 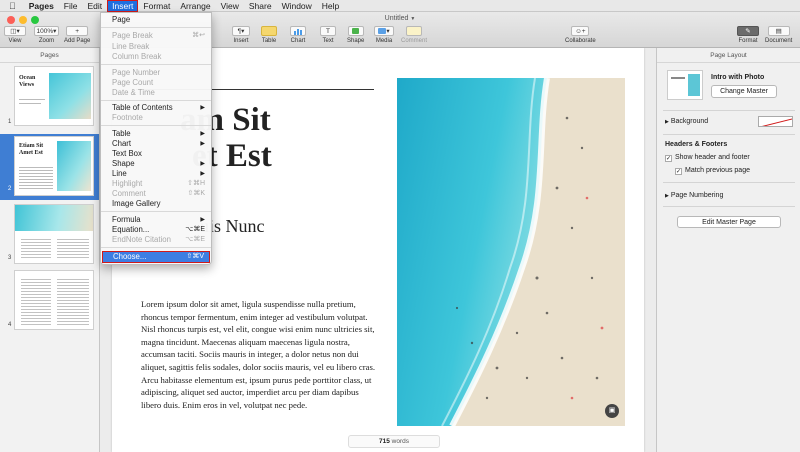 What do you see at coordinates (728, 55) in the screenshot?
I see `inspector-header: Page Layout` at bounding box center [728, 55].